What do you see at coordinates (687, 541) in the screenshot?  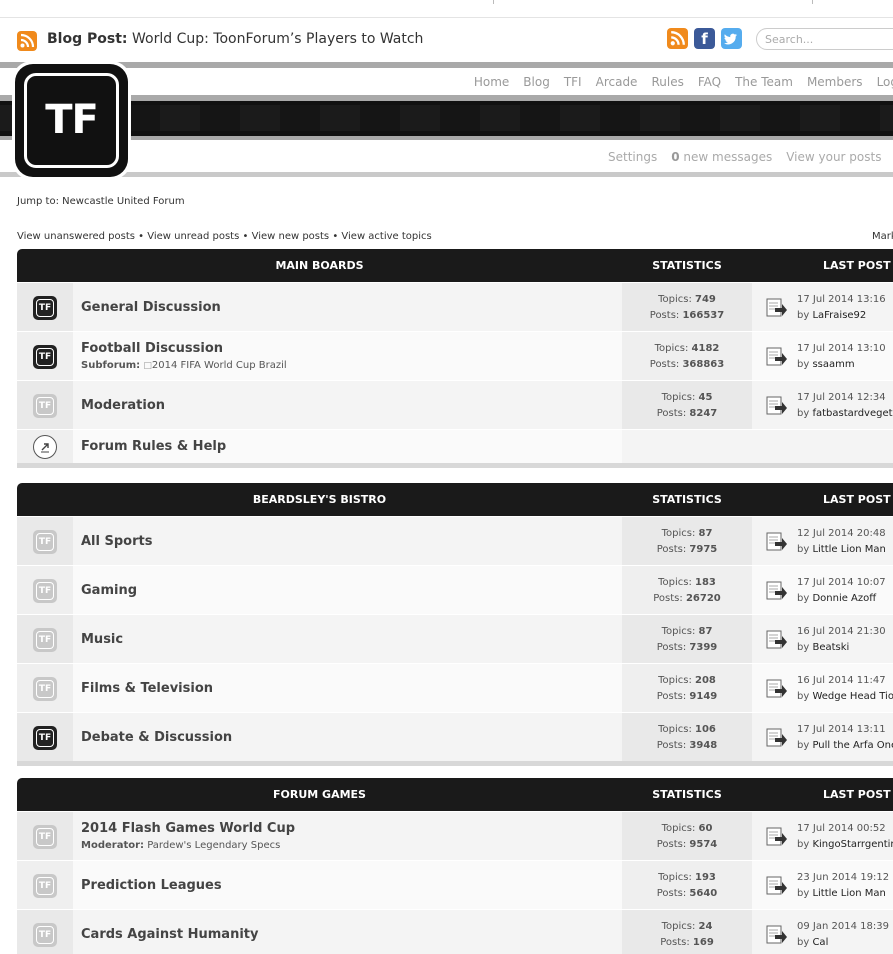 I see `forum-stats: Topics: 87 Posts: 7975` at bounding box center [687, 541].